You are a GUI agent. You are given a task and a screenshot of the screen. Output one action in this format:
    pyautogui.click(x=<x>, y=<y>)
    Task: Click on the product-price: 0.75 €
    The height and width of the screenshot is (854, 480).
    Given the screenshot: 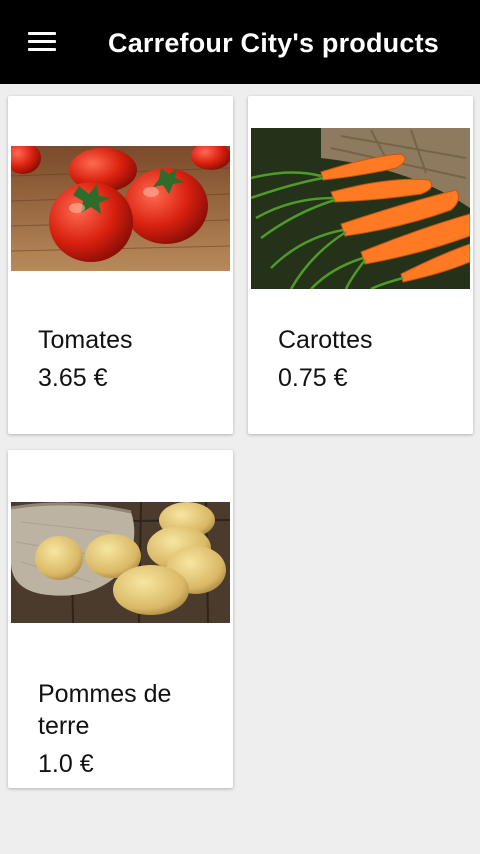 What is the action you would take?
    pyautogui.click(x=313, y=378)
    